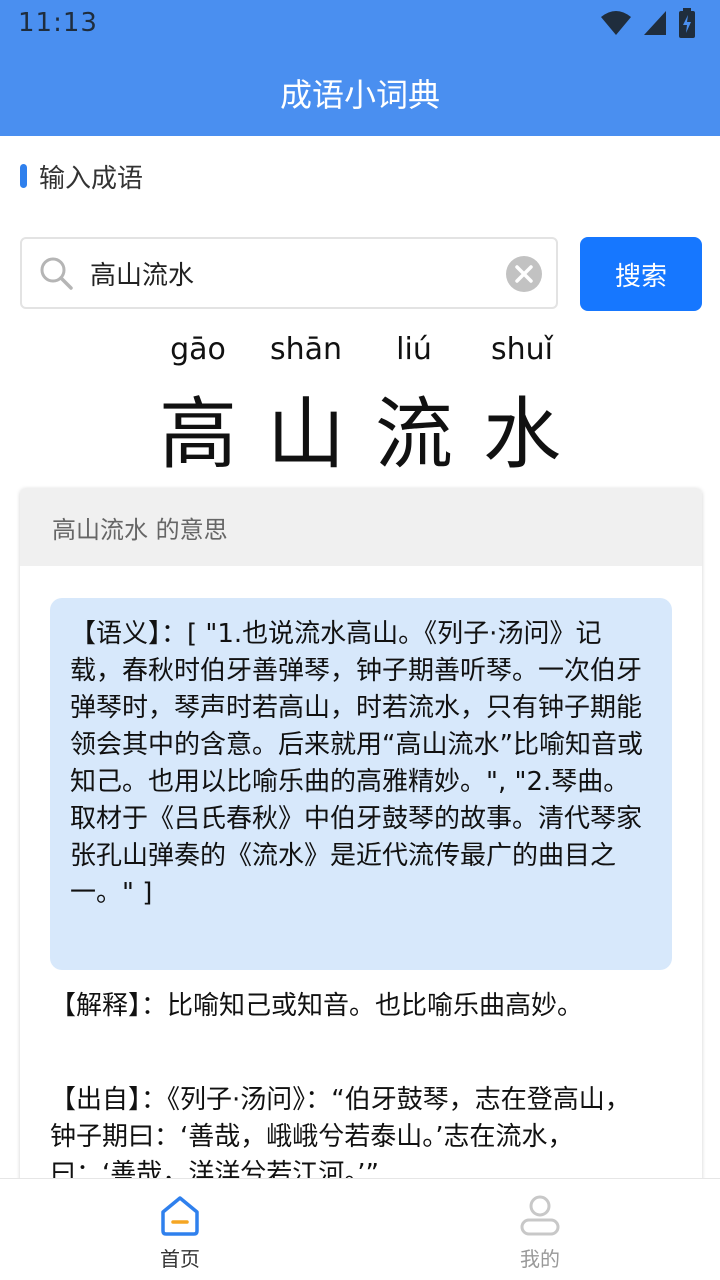  What do you see at coordinates (197, 435) in the screenshot?
I see `idiom-char-1: 高` at bounding box center [197, 435].